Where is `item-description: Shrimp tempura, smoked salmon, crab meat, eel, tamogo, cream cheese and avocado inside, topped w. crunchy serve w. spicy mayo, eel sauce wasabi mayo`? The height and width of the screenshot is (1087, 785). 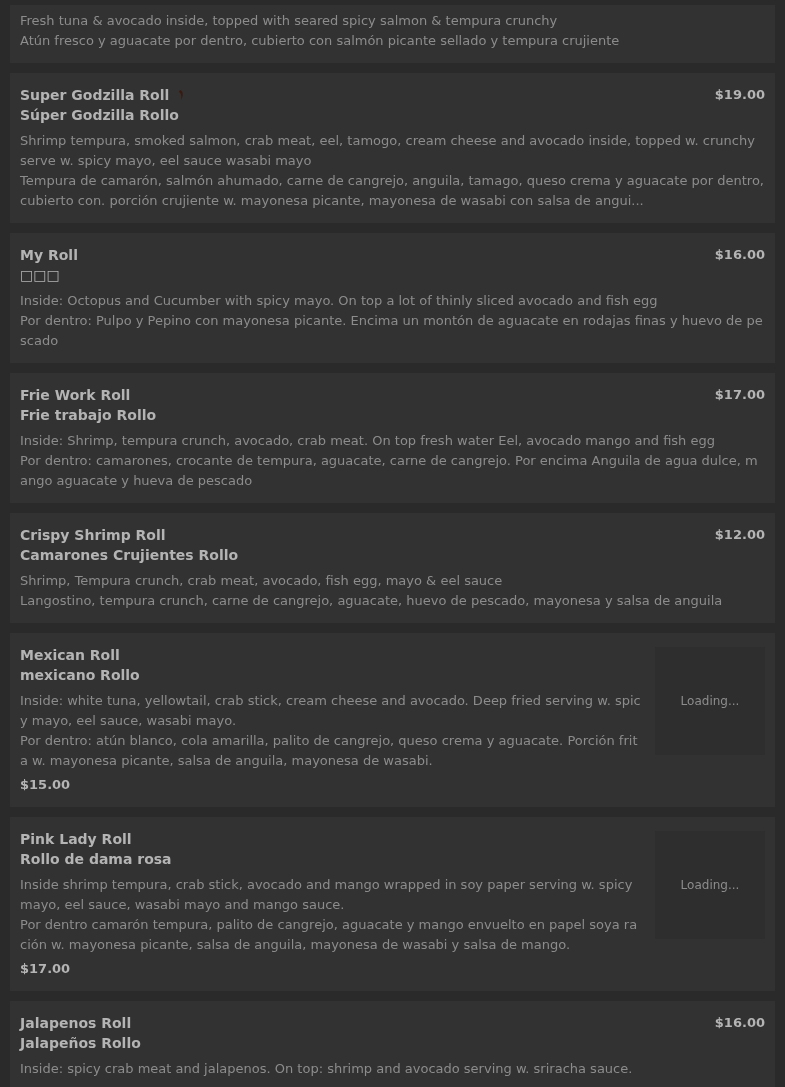
item-description: Shrimp tempura, smoked salmon, crab meat, eel, tamogo, cream cheese and avocado inside, topped w. crunchy serve w. spicy mayo, eel sauce wasabi mayo is located at coordinates (388, 151).